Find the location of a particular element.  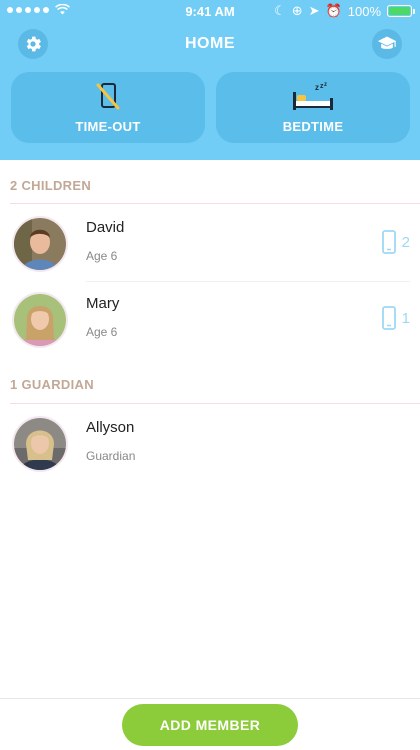

page-title: HOME is located at coordinates (210, 43).